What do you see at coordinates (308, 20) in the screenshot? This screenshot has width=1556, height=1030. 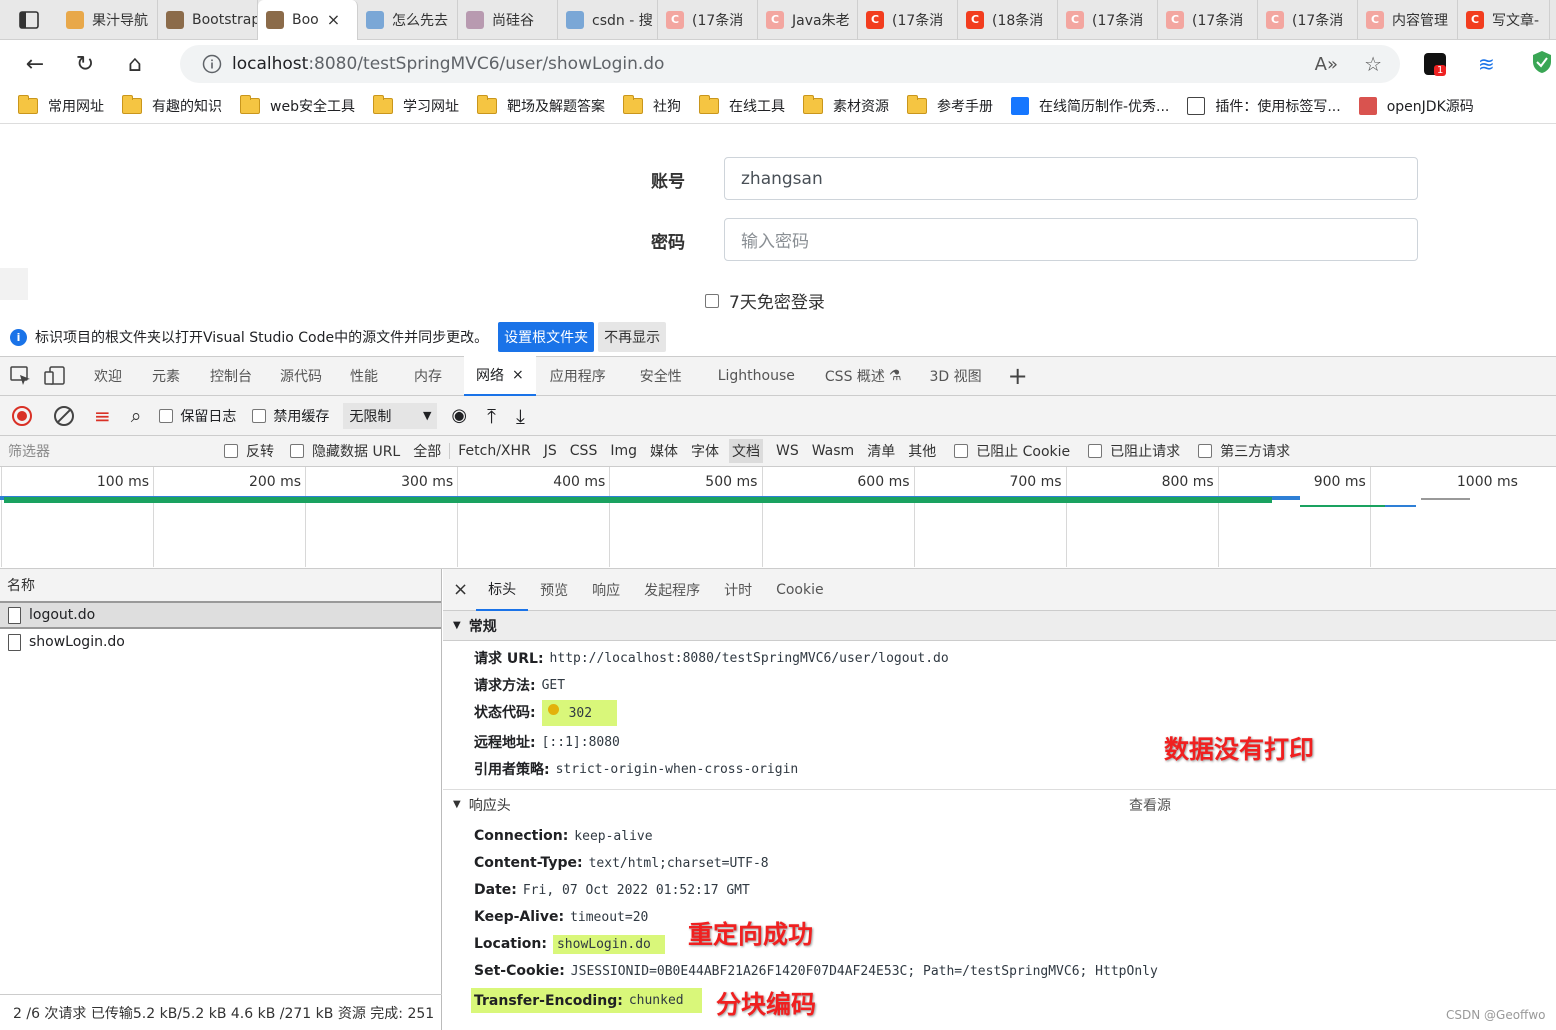 I see `browser-tab: Boo ×` at bounding box center [308, 20].